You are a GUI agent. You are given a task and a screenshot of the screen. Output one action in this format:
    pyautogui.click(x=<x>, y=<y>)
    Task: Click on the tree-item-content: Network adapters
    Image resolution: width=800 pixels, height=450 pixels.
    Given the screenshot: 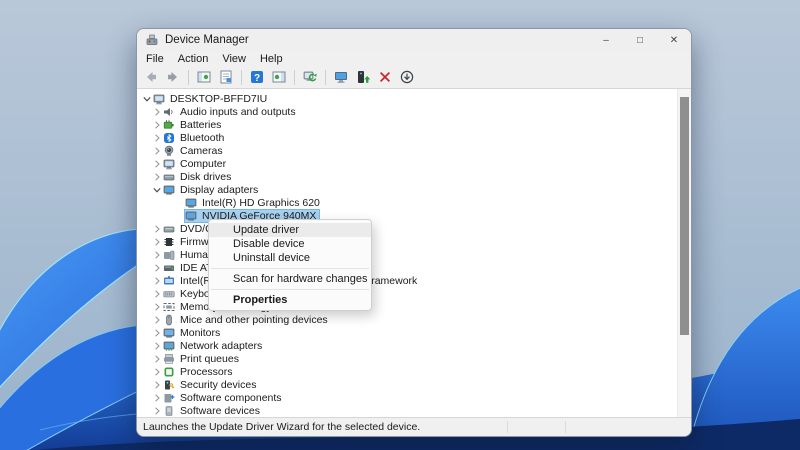 What is the action you would take?
    pyautogui.click(x=214, y=346)
    